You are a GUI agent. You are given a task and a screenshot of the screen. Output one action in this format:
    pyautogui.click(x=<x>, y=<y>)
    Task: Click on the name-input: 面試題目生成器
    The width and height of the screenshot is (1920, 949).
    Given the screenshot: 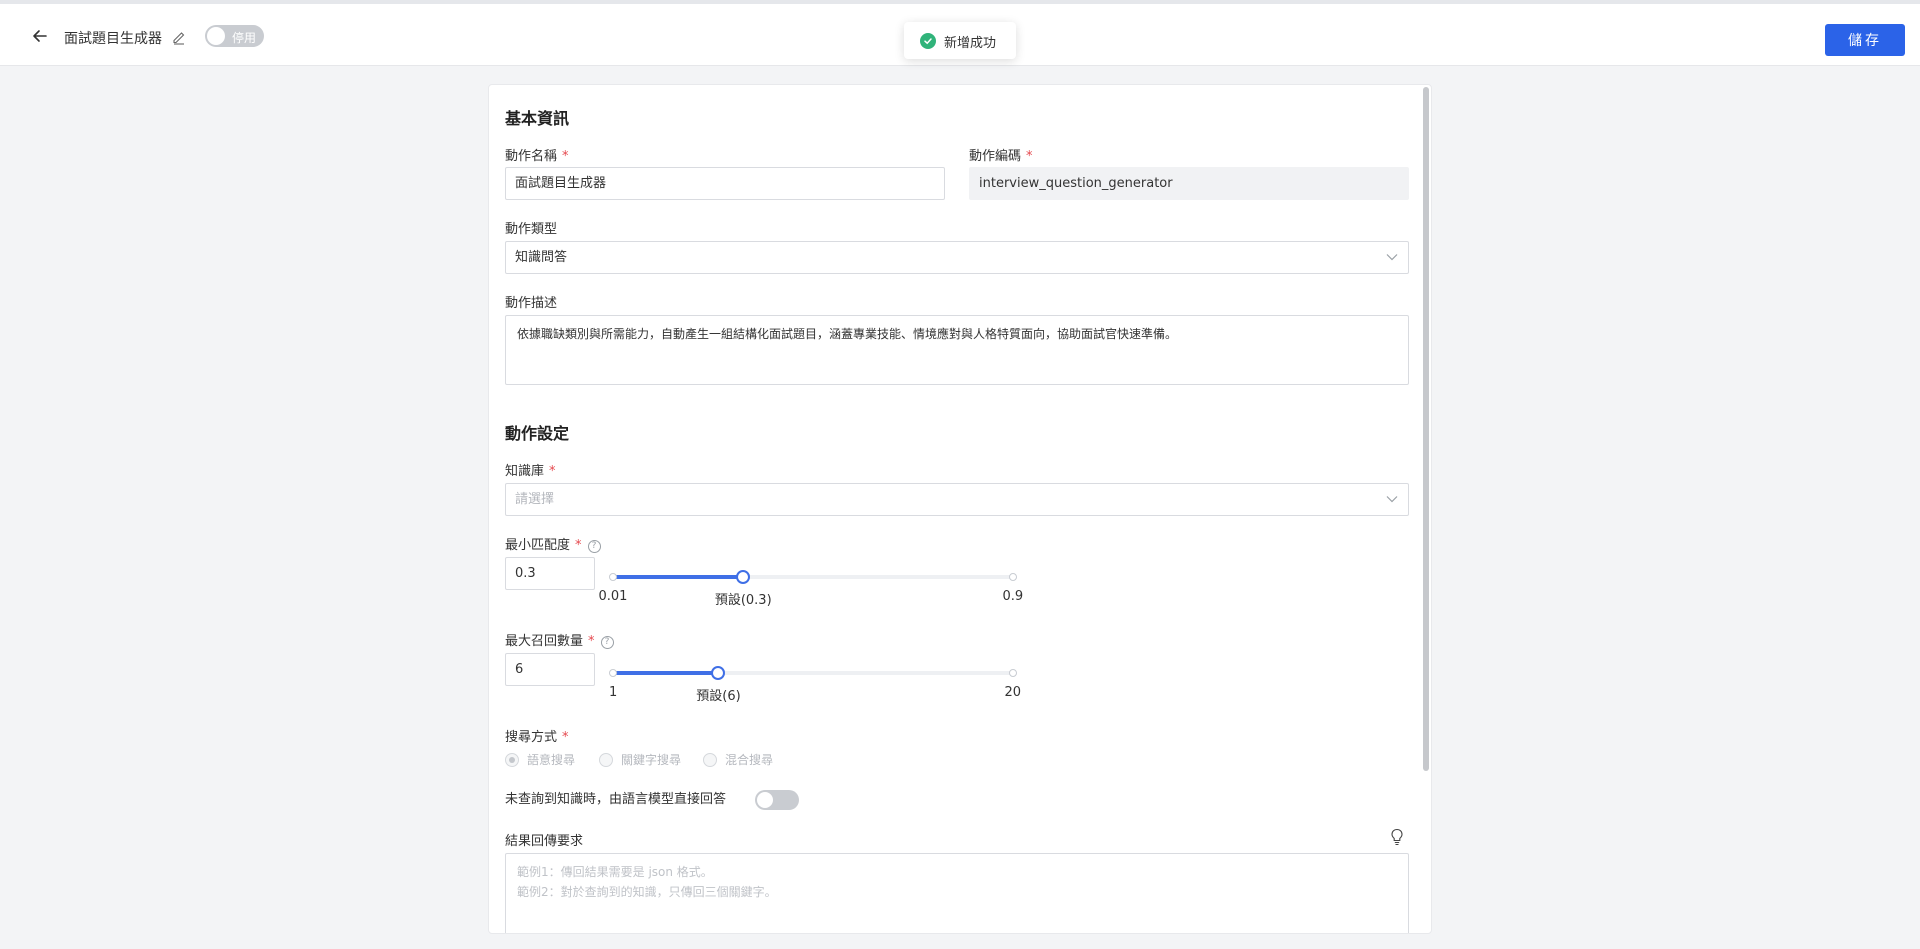 What is the action you would take?
    pyautogui.click(x=725, y=183)
    